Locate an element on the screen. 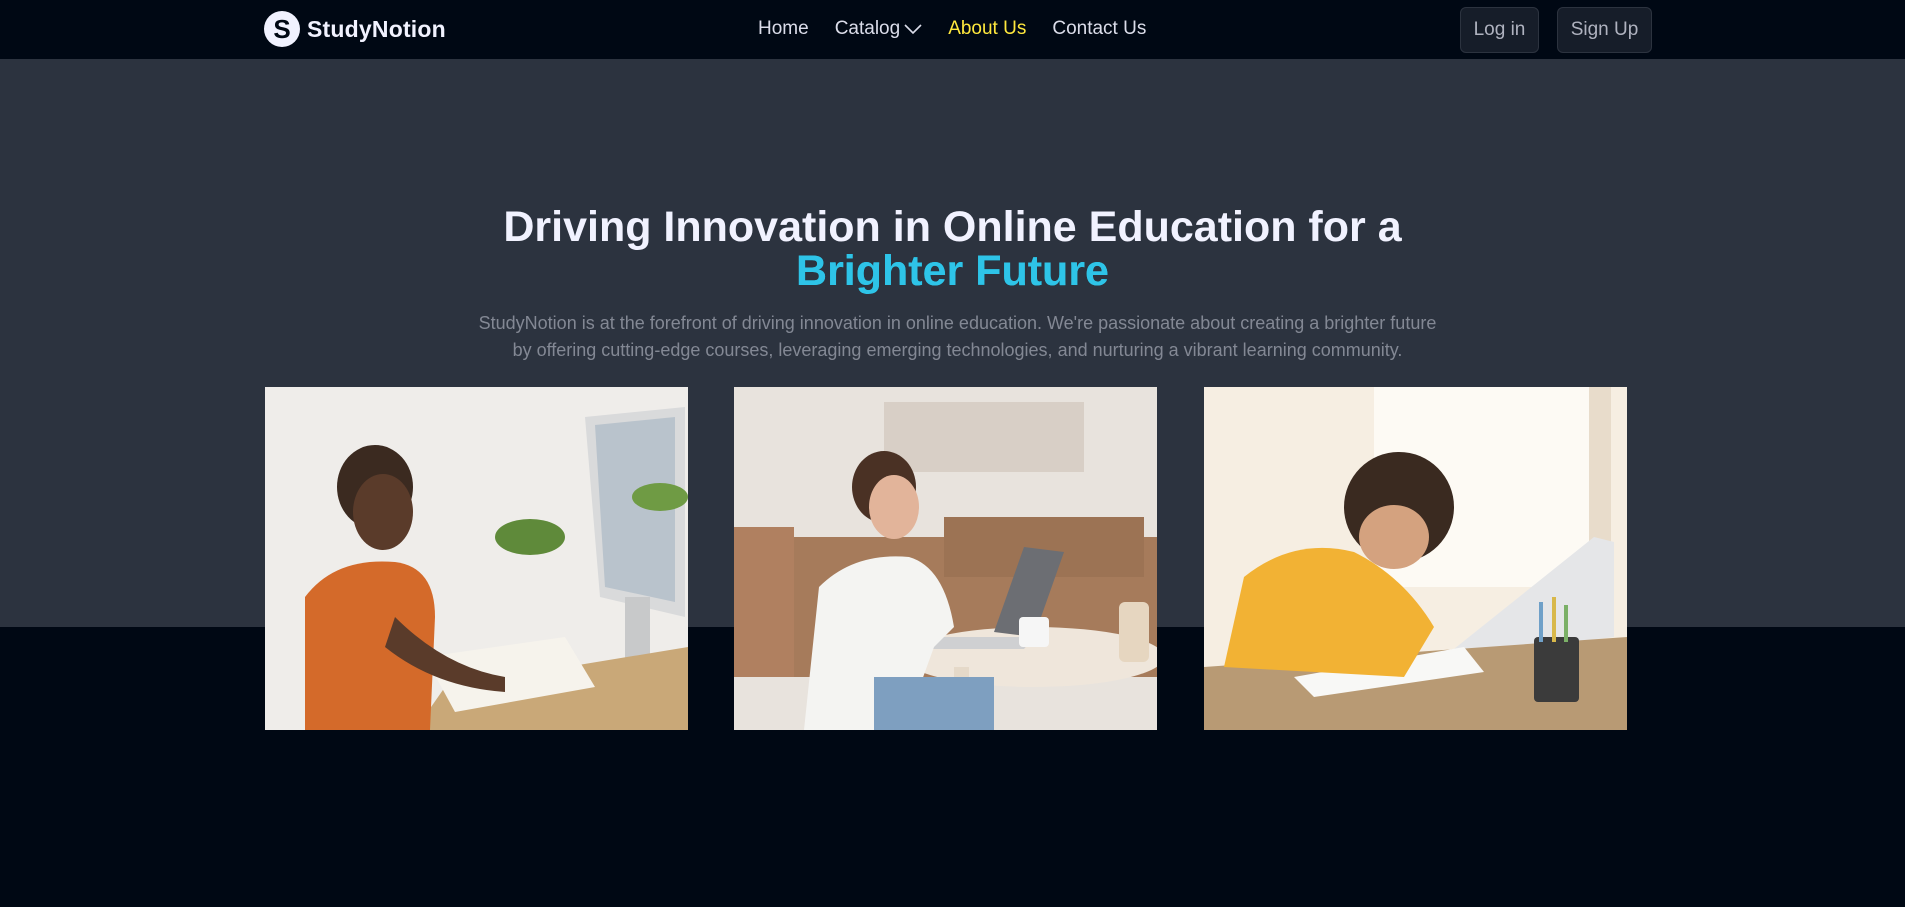 The height and width of the screenshot is (907, 1905). main-nav: Home Catalog About Us Contact Us is located at coordinates (952, 29).